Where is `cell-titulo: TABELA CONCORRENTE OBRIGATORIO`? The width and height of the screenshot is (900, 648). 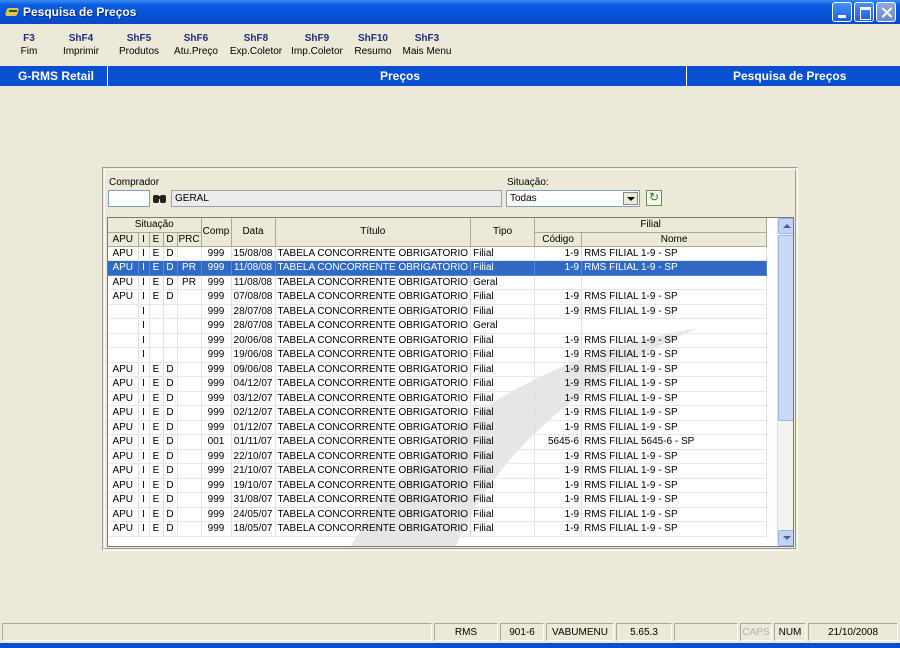
cell-titulo: TABELA CONCORRENTE OBRIGATORIO is located at coordinates (373, 529).